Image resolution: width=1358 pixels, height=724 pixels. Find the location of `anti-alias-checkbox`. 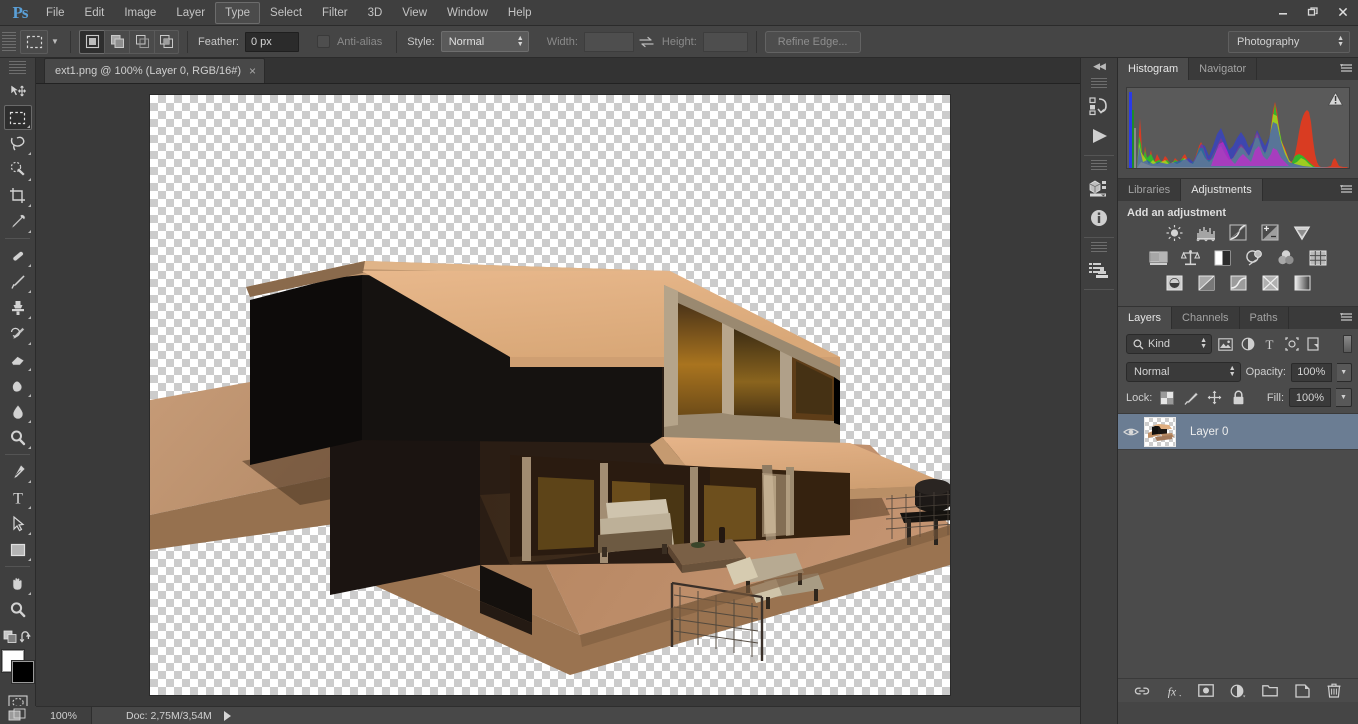

anti-alias-checkbox is located at coordinates (323, 41).